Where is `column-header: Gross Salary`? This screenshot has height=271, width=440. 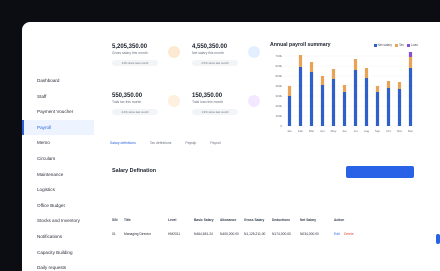 column-header: Gross Salary is located at coordinates (254, 220).